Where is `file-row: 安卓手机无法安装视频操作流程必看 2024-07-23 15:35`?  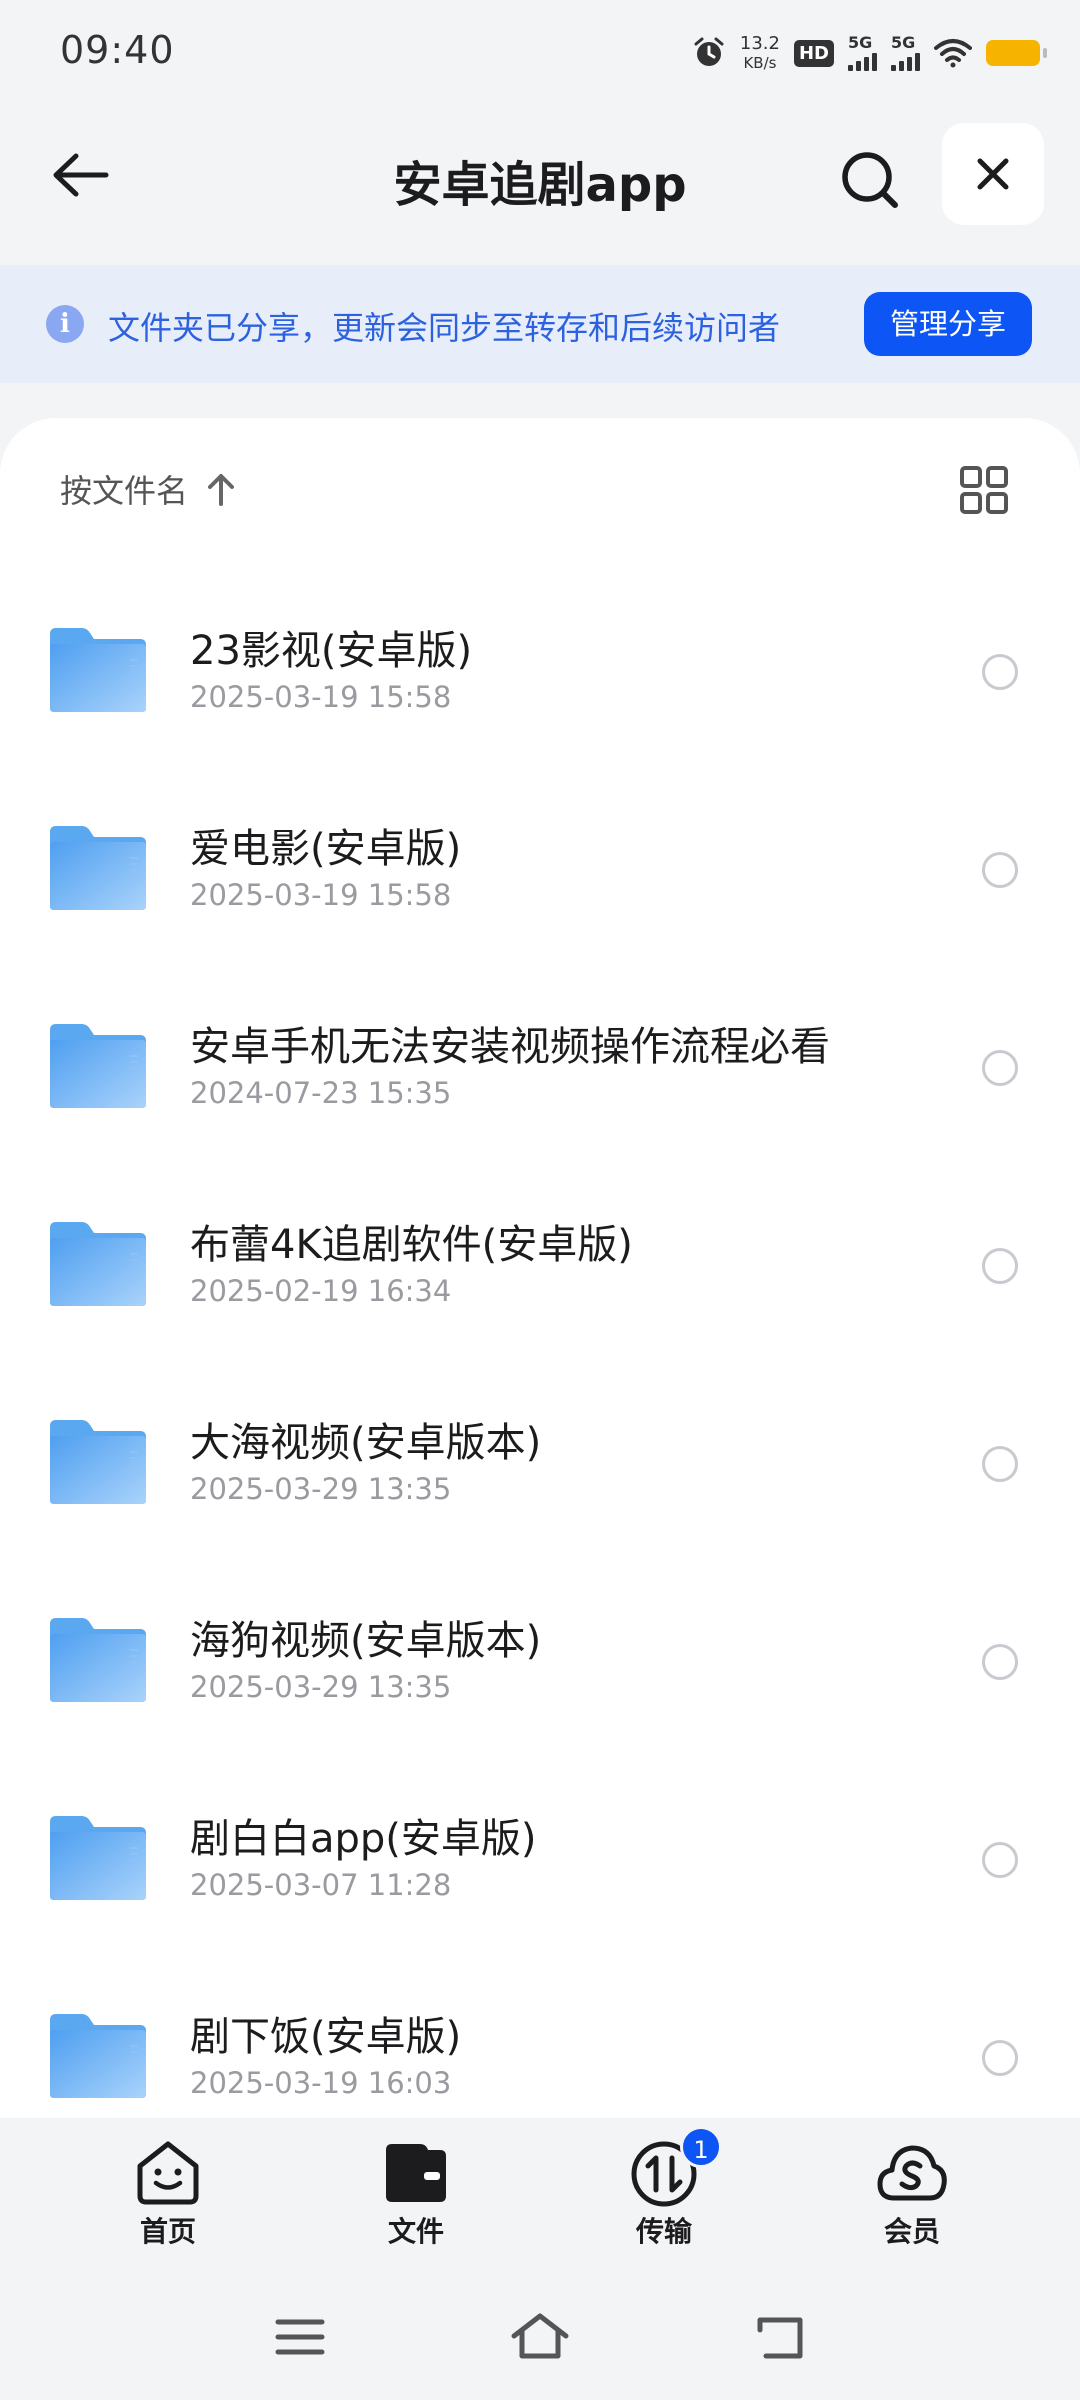
file-row: 安卓手机无法安装视频操作流程必看 2024-07-23 15:35 is located at coordinates (540, 1063).